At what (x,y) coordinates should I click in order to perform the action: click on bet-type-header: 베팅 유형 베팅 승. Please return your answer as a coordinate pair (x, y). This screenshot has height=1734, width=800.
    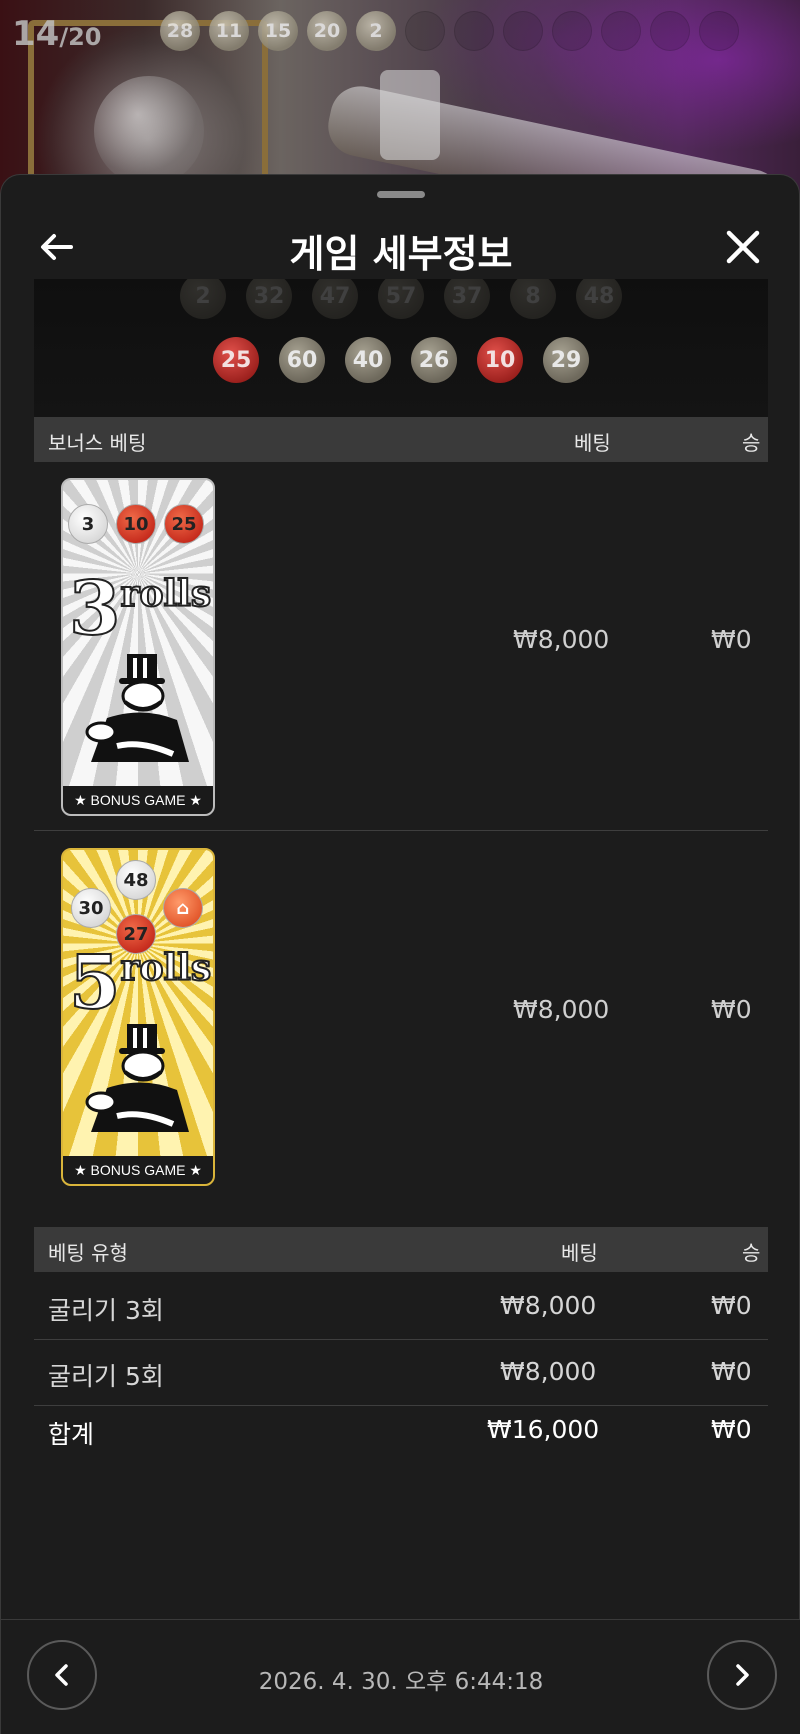
    Looking at the image, I should click on (401, 1249).